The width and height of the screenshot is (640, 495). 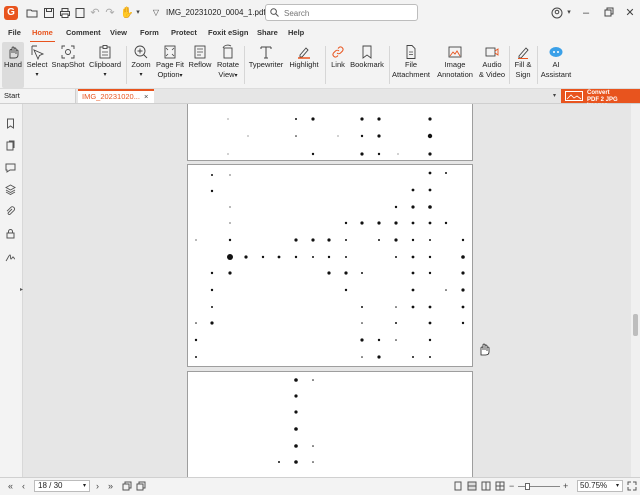 What do you see at coordinates (274, 12) in the screenshot?
I see `search-icon` at bounding box center [274, 12].